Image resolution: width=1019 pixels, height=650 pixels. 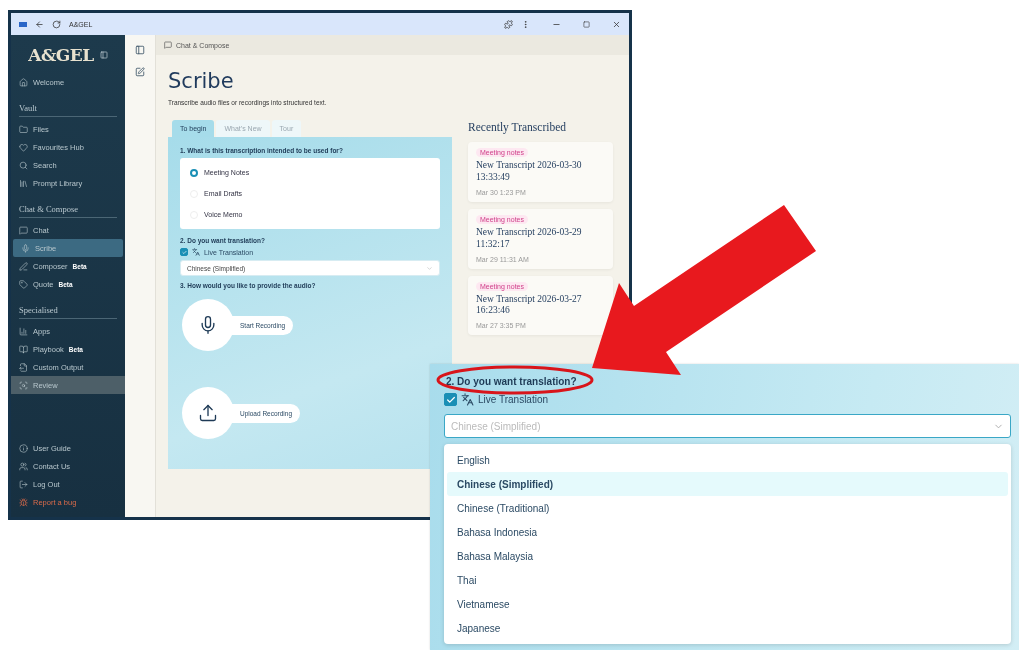 What do you see at coordinates (727, 484) in the screenshot?
I see `dropdown-option: Chinese (Simplified)` at bounding box center [727, 484].